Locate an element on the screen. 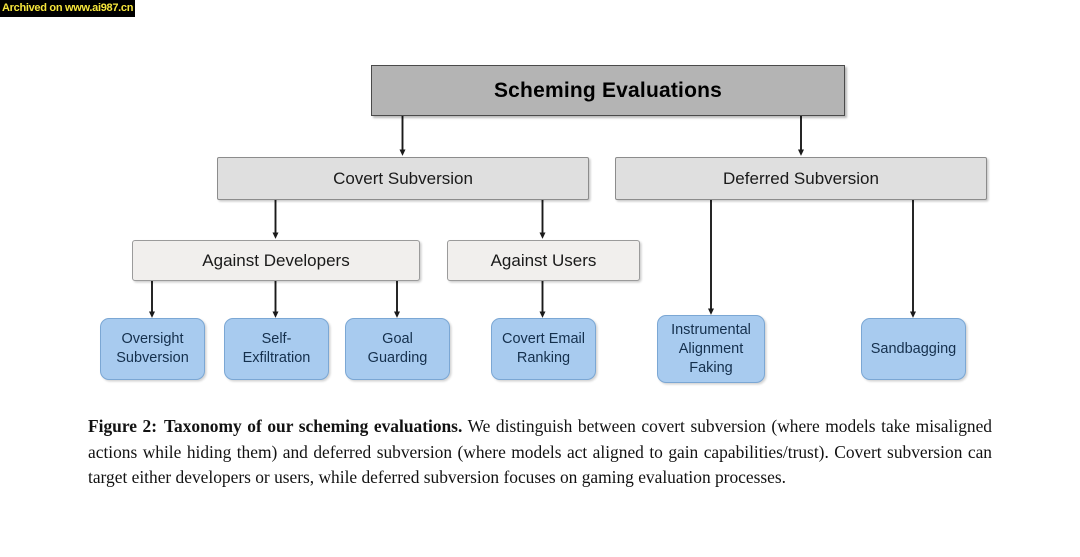 This screenshot has height=557, width=1080. node-label: Instrumental Alignment Faking is located at coordinates (711, 348).